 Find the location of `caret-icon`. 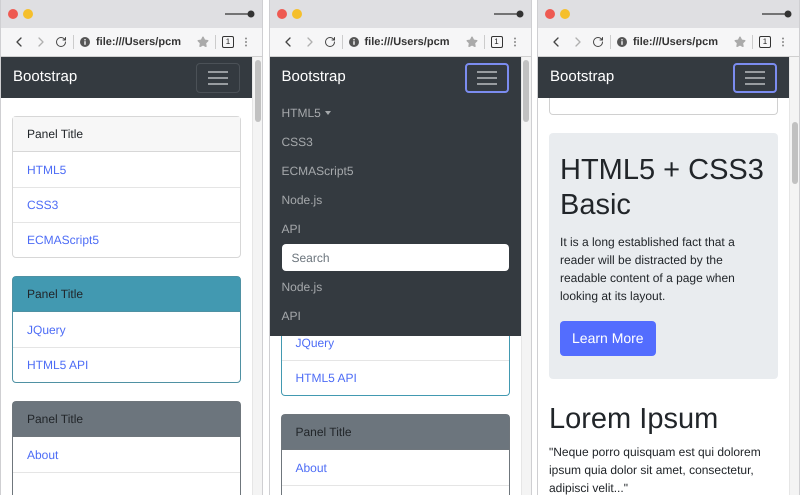

caret-icon is located at coordinates (327, 112).